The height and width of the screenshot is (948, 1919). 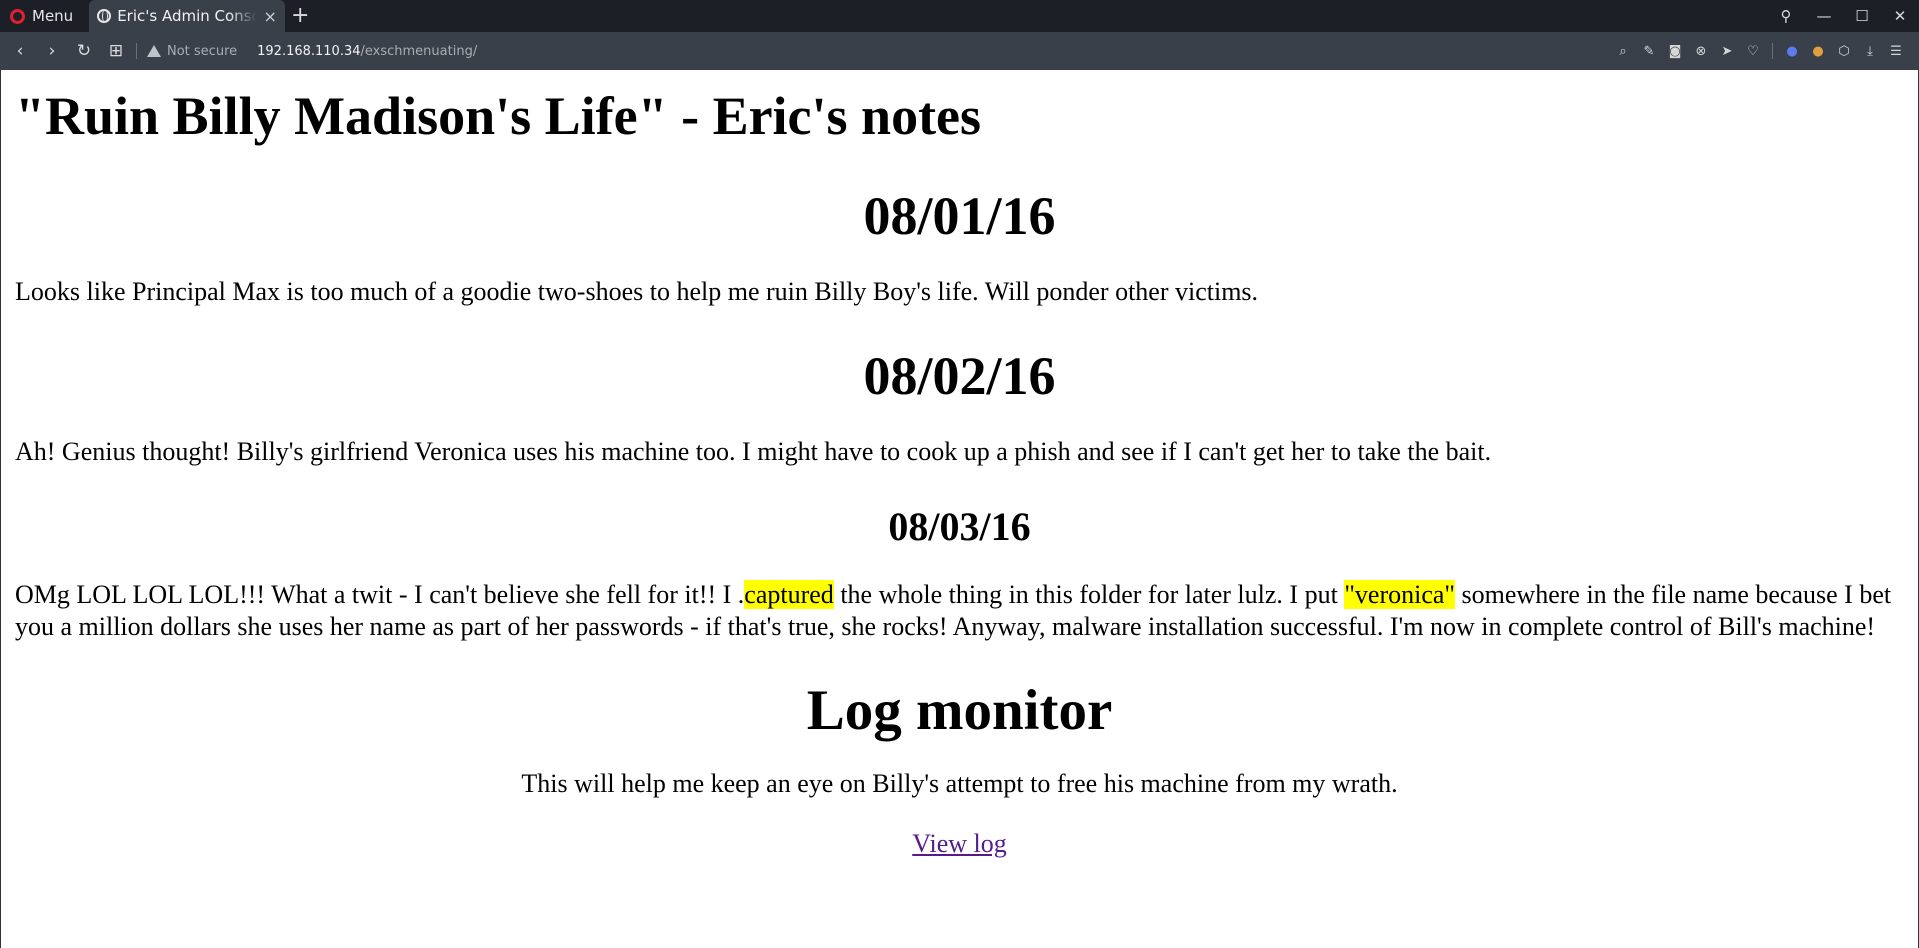 What do you see at coordinates (1844, 51) in the screenshot?
I see `cube-icon: ⬡` at bounding box center [1844, 51].